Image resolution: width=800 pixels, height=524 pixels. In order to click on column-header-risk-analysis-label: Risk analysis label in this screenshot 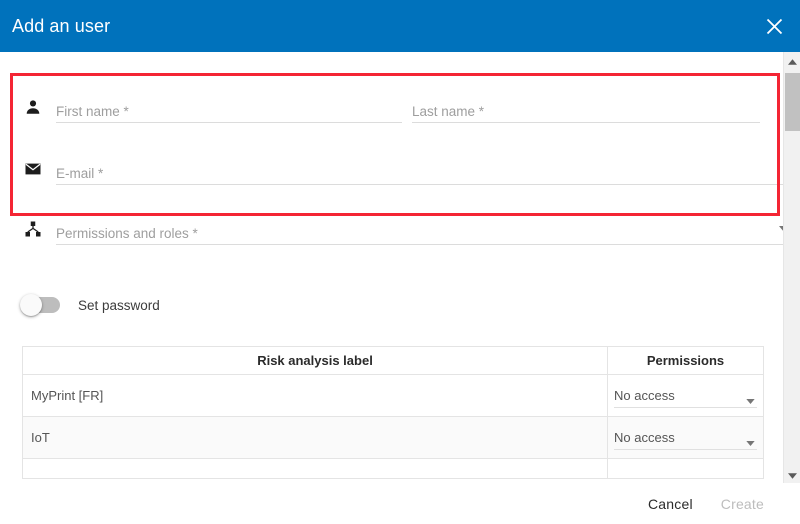, I will do `click(315, 360)`.